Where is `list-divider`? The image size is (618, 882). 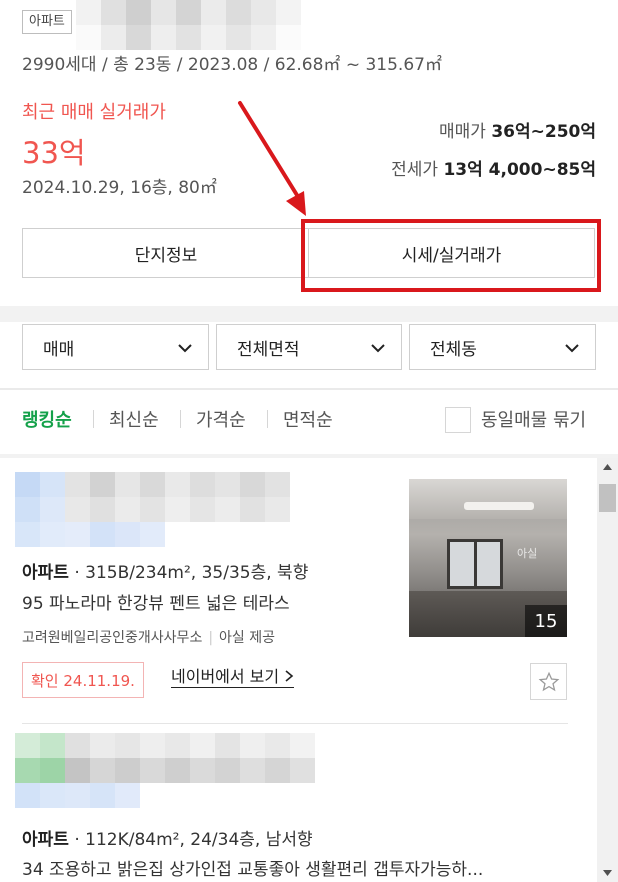 list-divider is located at coordinates (309, 456).